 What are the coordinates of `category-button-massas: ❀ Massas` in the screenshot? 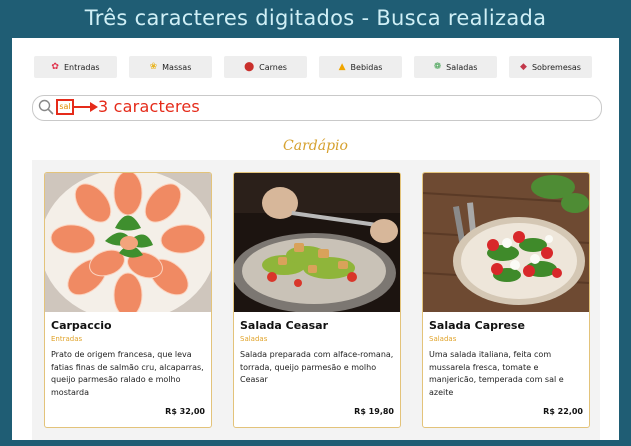 It's located at (170, 67).